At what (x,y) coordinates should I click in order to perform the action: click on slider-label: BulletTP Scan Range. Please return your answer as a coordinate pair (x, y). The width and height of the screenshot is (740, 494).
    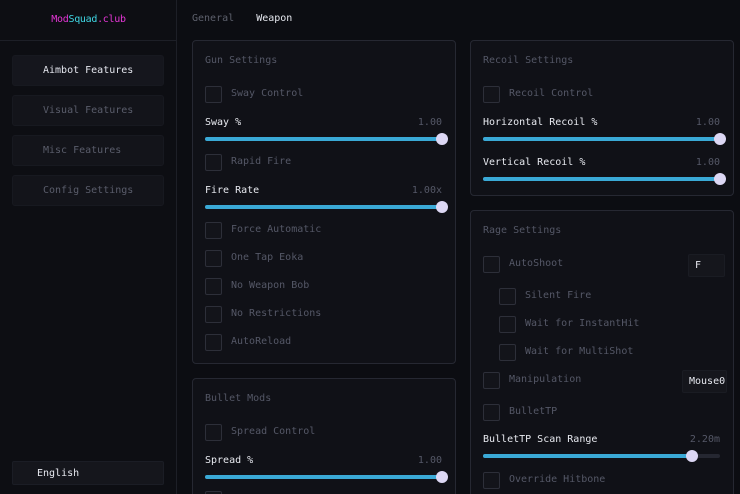
    Looking at the image, I should click on (540, 439).